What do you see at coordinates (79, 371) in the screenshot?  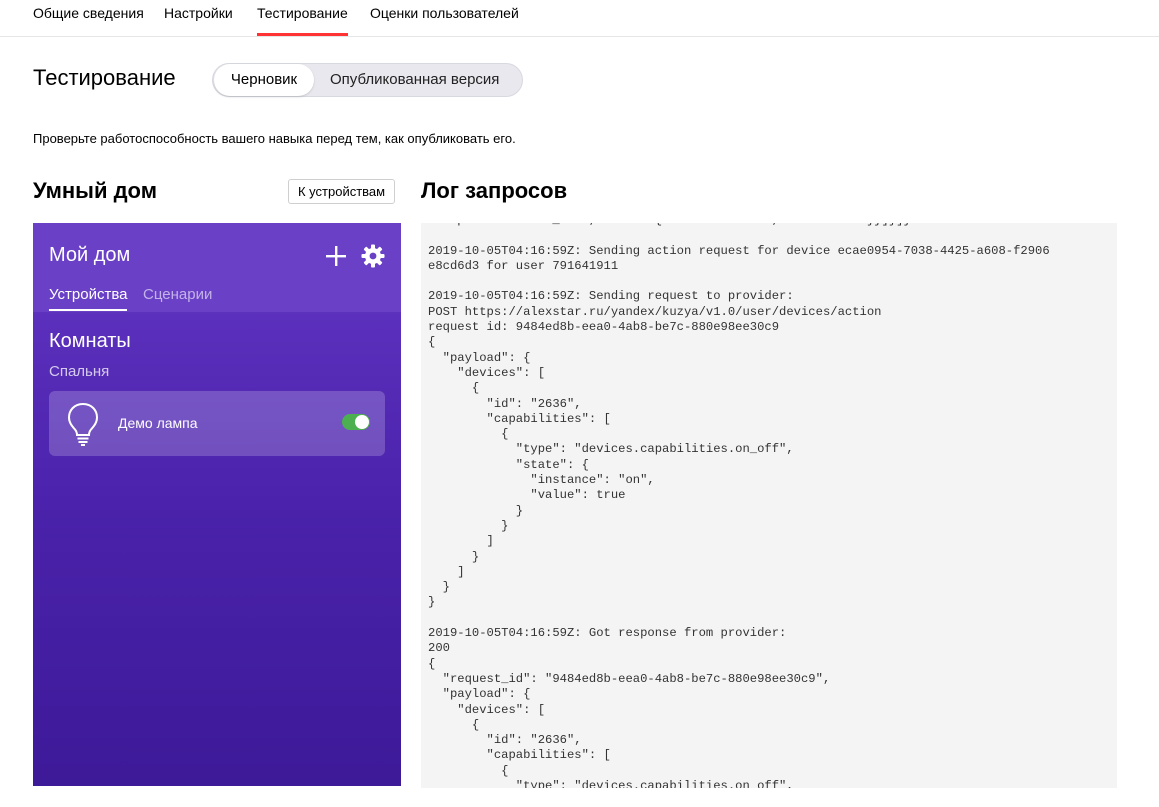 I see `room-name: Спальня` at bounding box center [79, 371].